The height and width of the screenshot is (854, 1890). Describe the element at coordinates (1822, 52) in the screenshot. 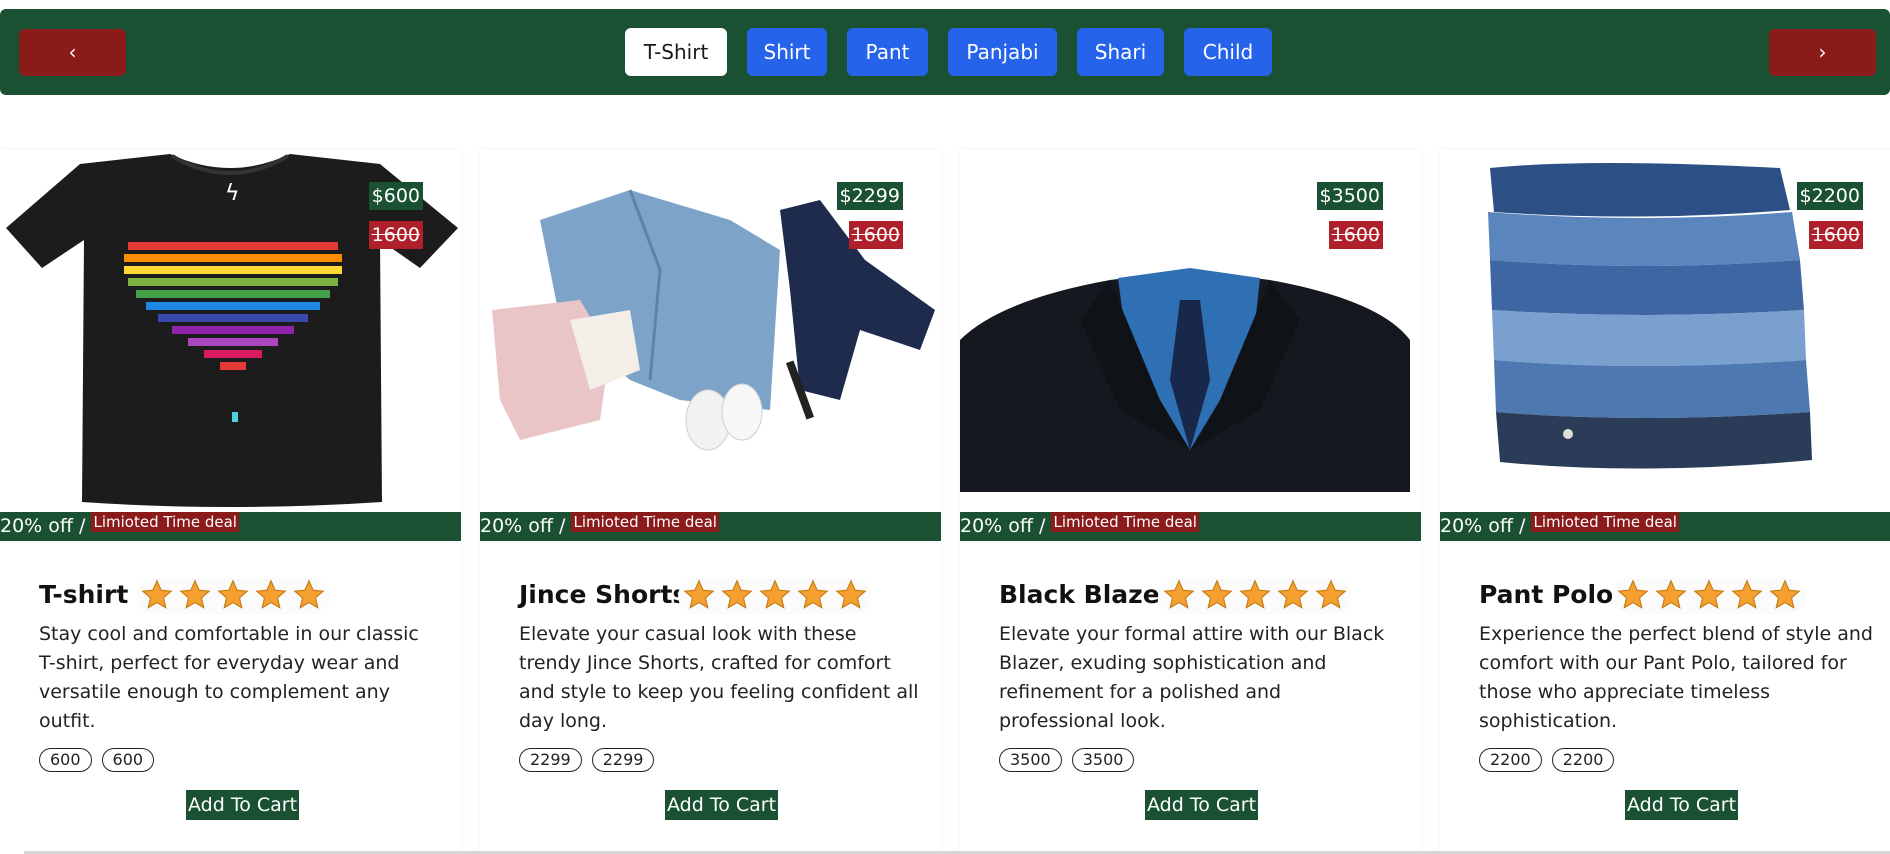

I see `next-button: ›` at that location.